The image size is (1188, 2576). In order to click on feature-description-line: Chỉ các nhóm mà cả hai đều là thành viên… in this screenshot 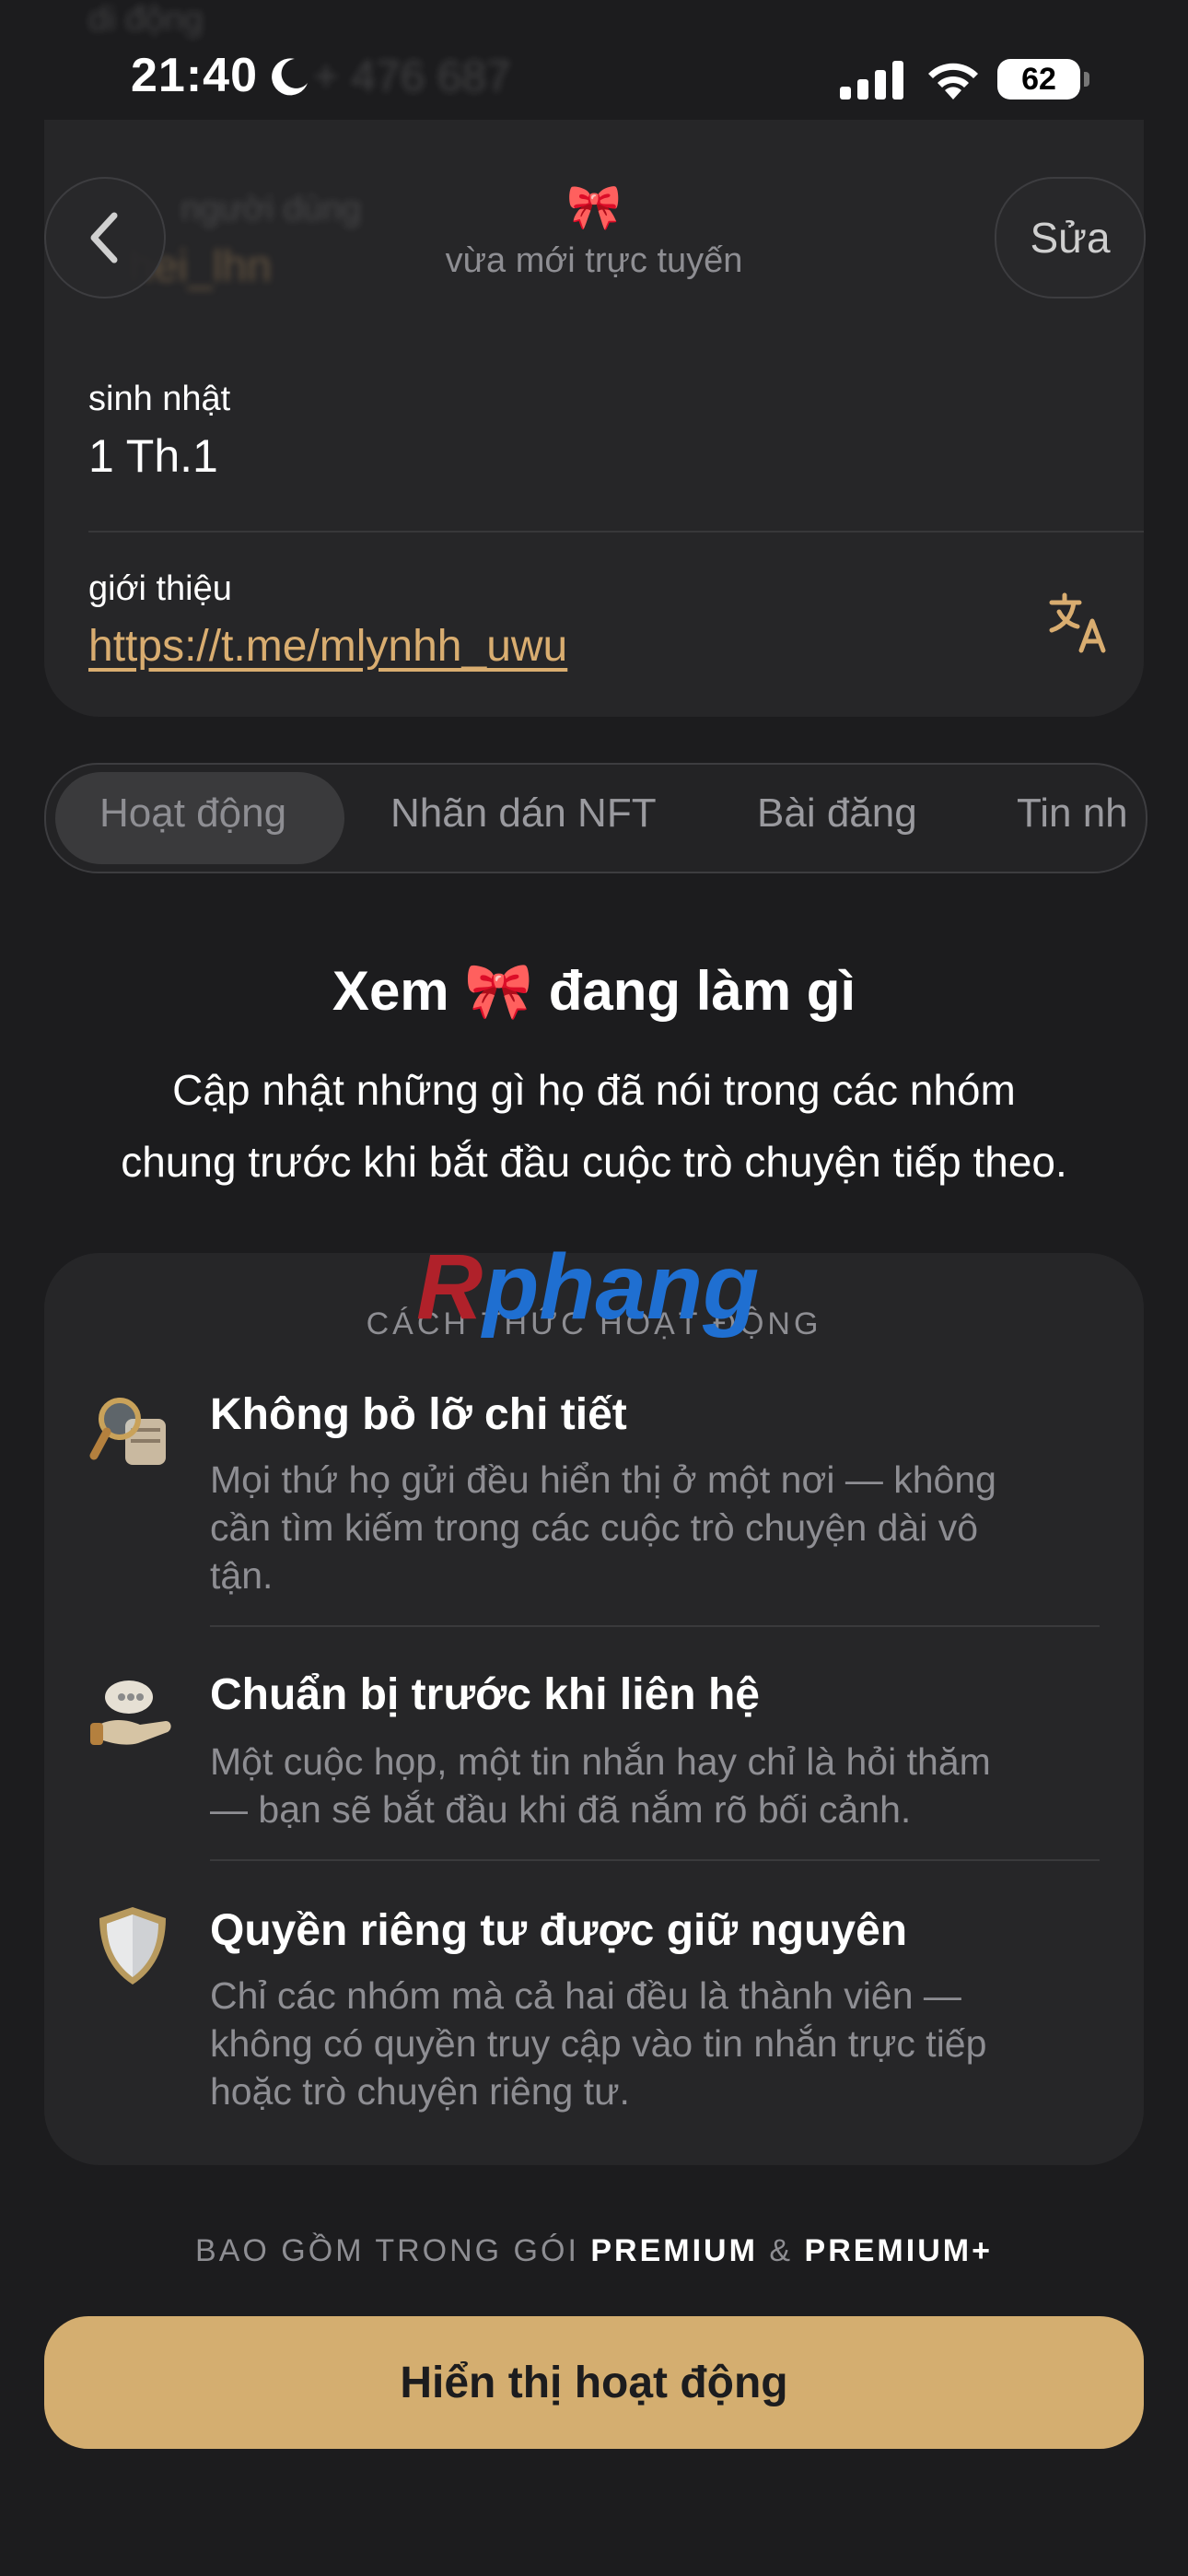, I will do `click(585, 1995)`.